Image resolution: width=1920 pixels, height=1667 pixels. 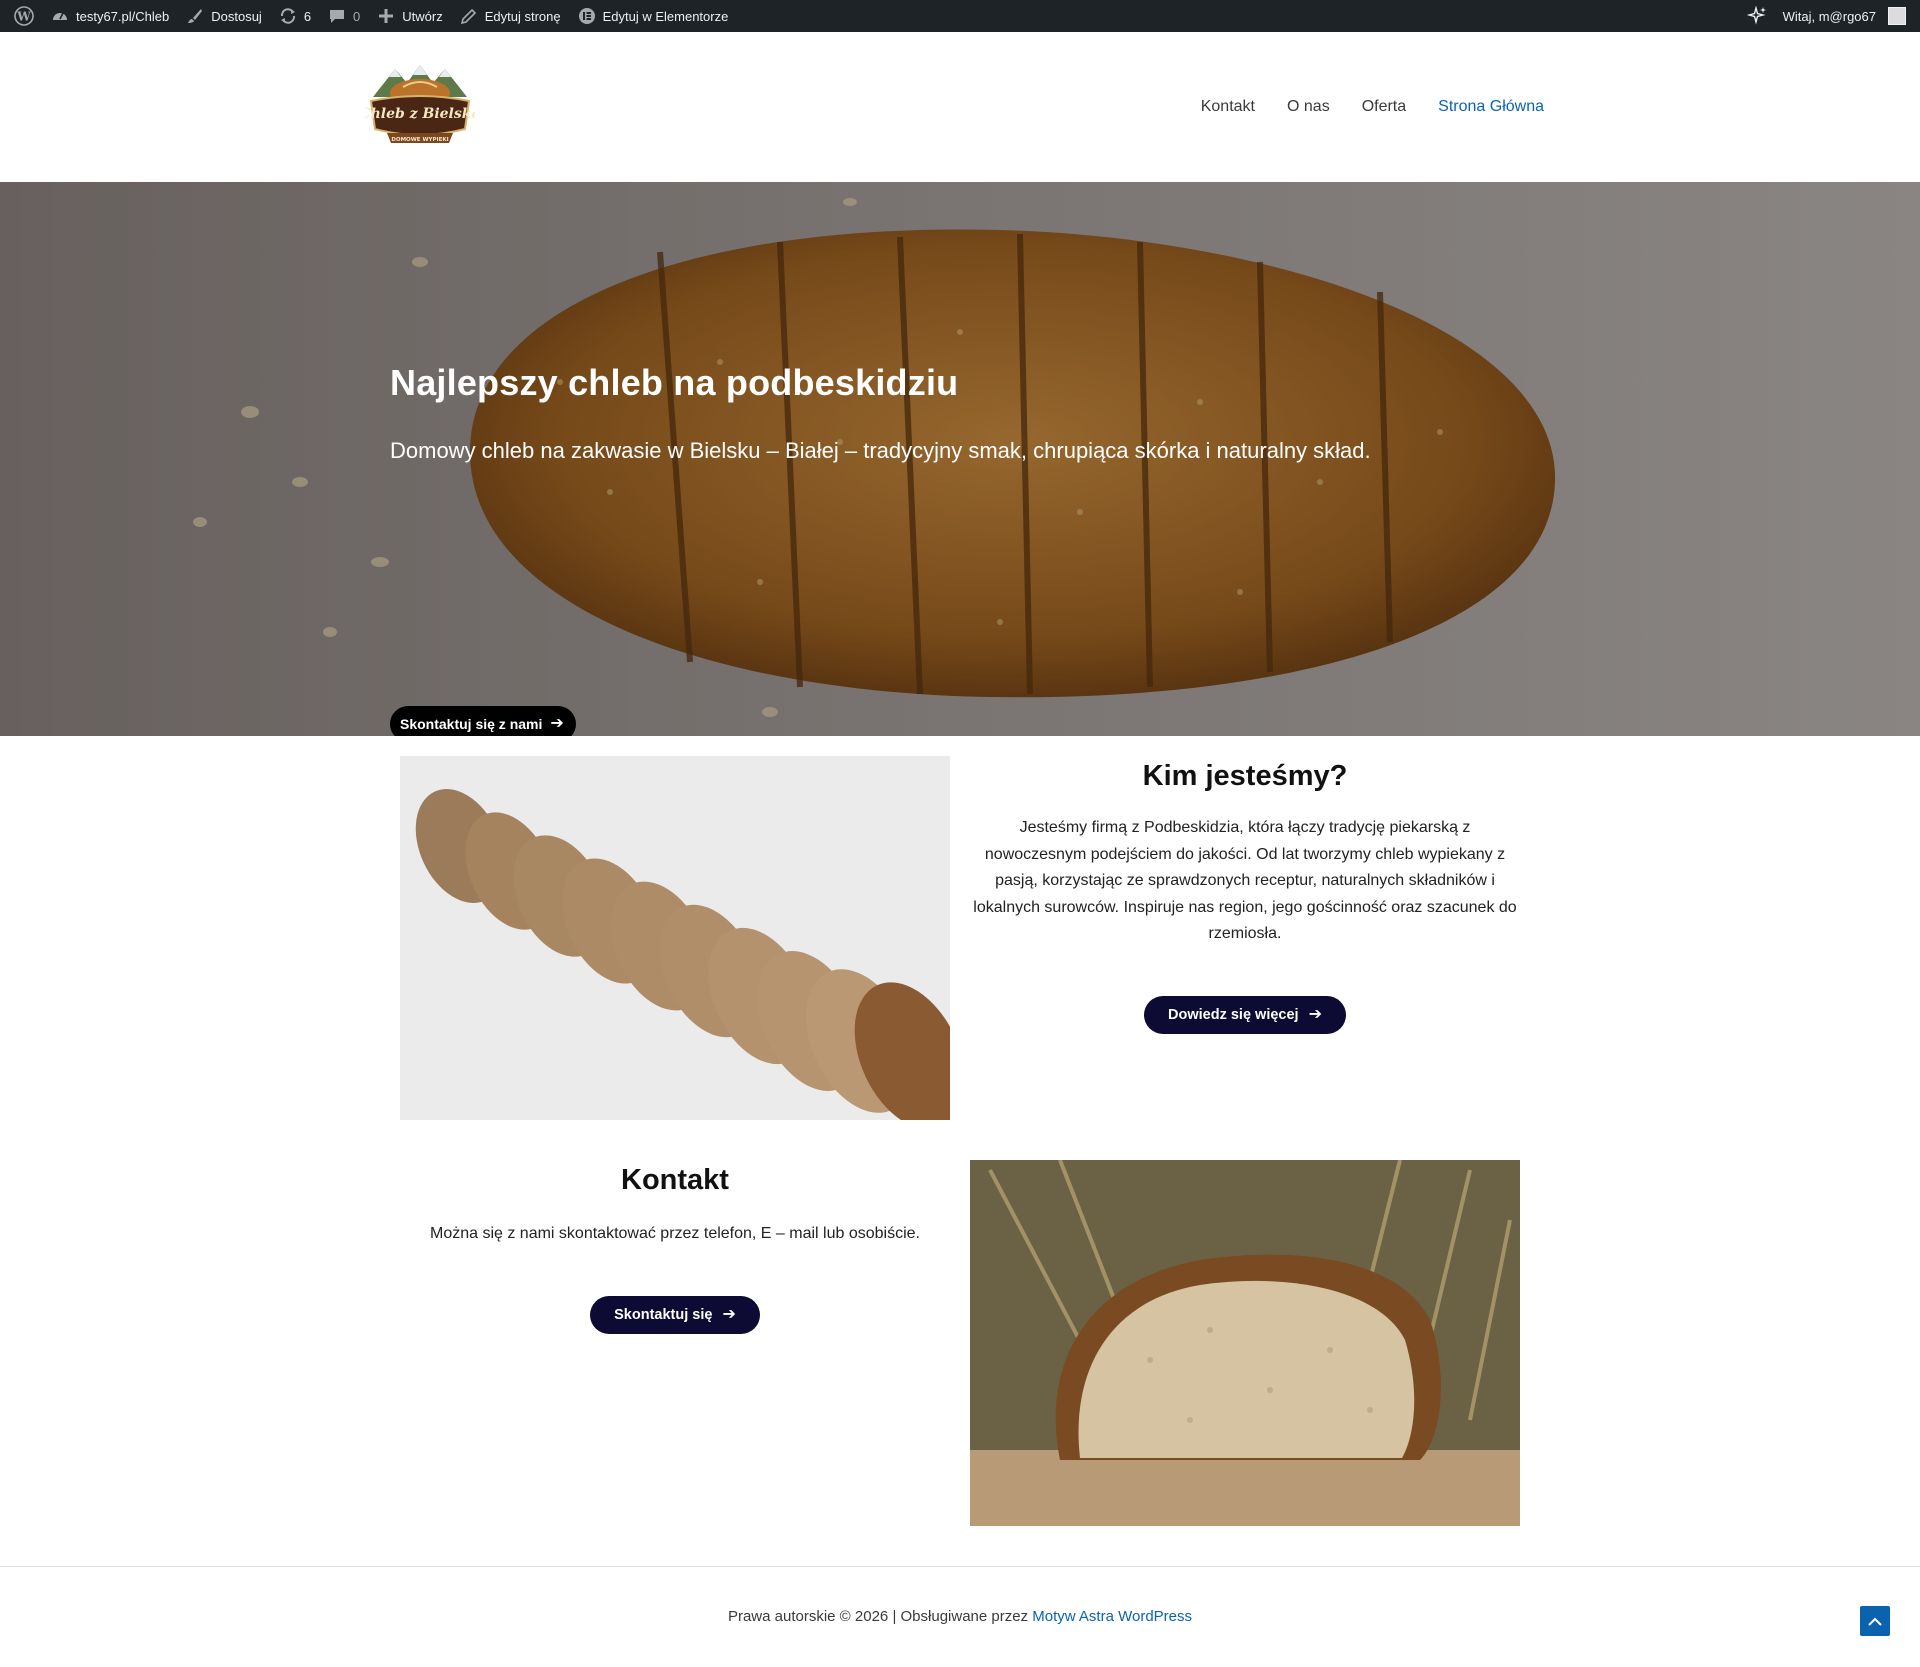 What do you see at coordinates (420, 104) in the screenshot?
I see `logo-image: Chleb z Bielska DOMOWE WYPIEKI` at bounding box center [420, 104].